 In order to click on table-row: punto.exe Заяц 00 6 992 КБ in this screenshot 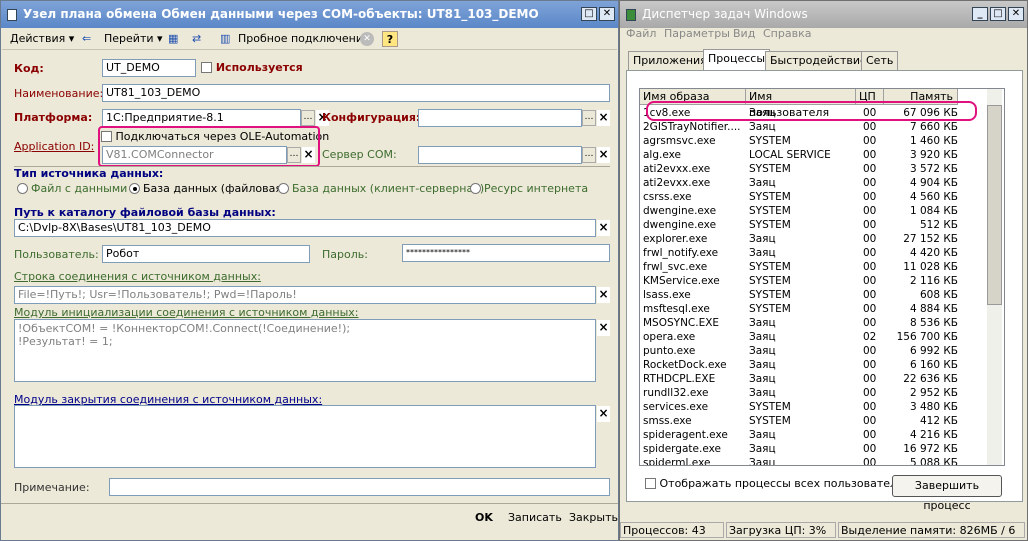, I will do `click(822, 351)`.